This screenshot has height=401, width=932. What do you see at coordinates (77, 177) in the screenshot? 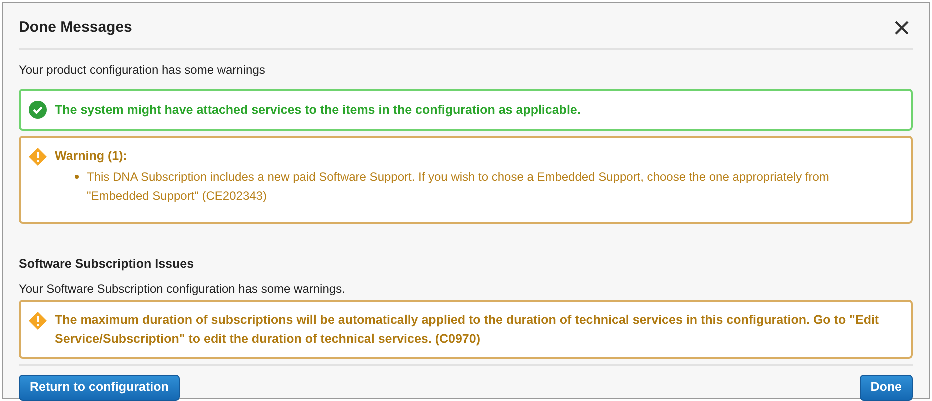
I see `bullet-icon` at bounding box center [77, 177].